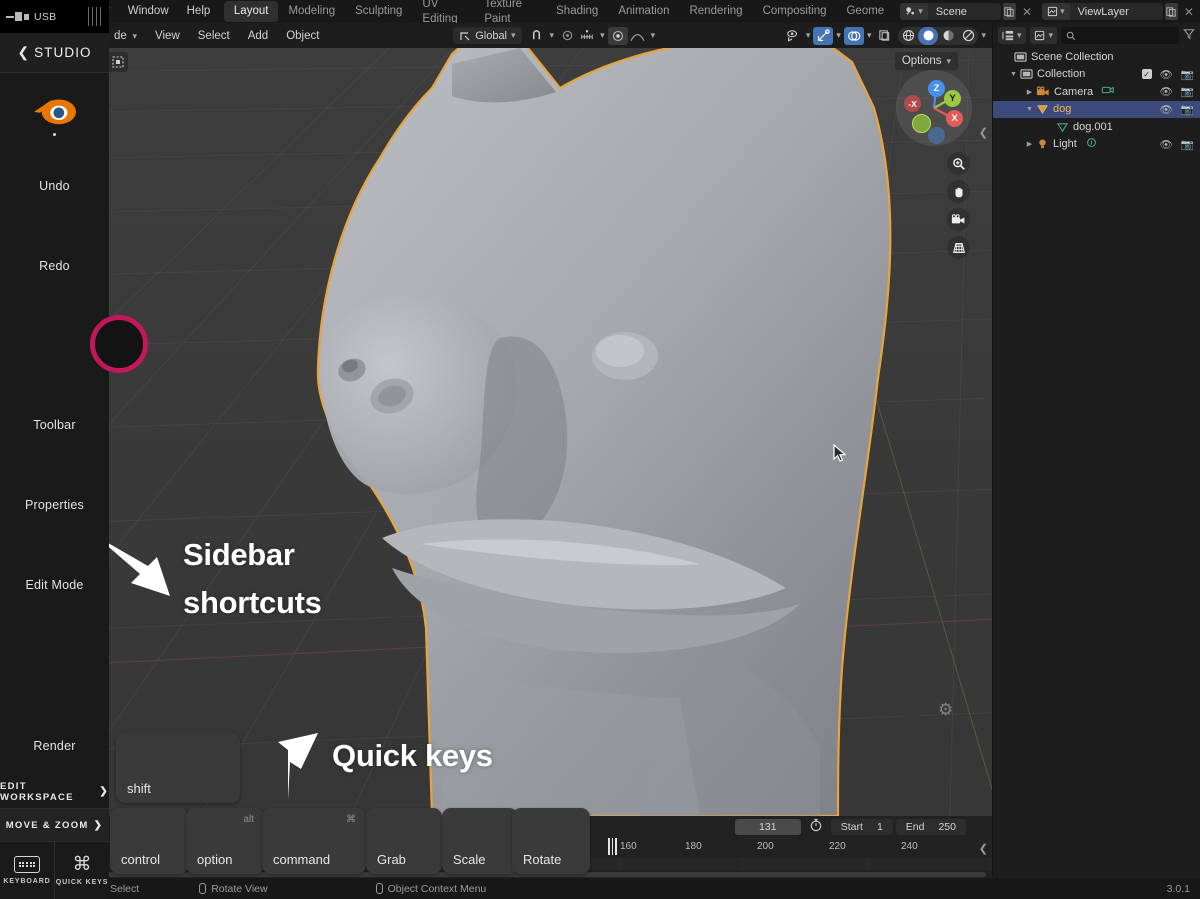 The height and width of the screenshot is (899, 1200). Describe the element at coordinates (27, 870) in the screenshot. I see `tab-keyboard: KEYBOARD` at that location.